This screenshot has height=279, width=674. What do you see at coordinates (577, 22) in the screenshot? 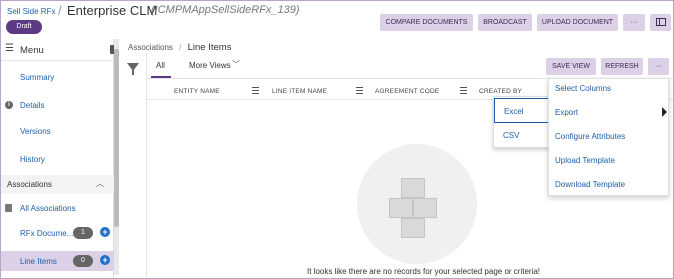
I see `upload-document-button: UPLOAD DOCUMENT` at bounding box center [577, 22].